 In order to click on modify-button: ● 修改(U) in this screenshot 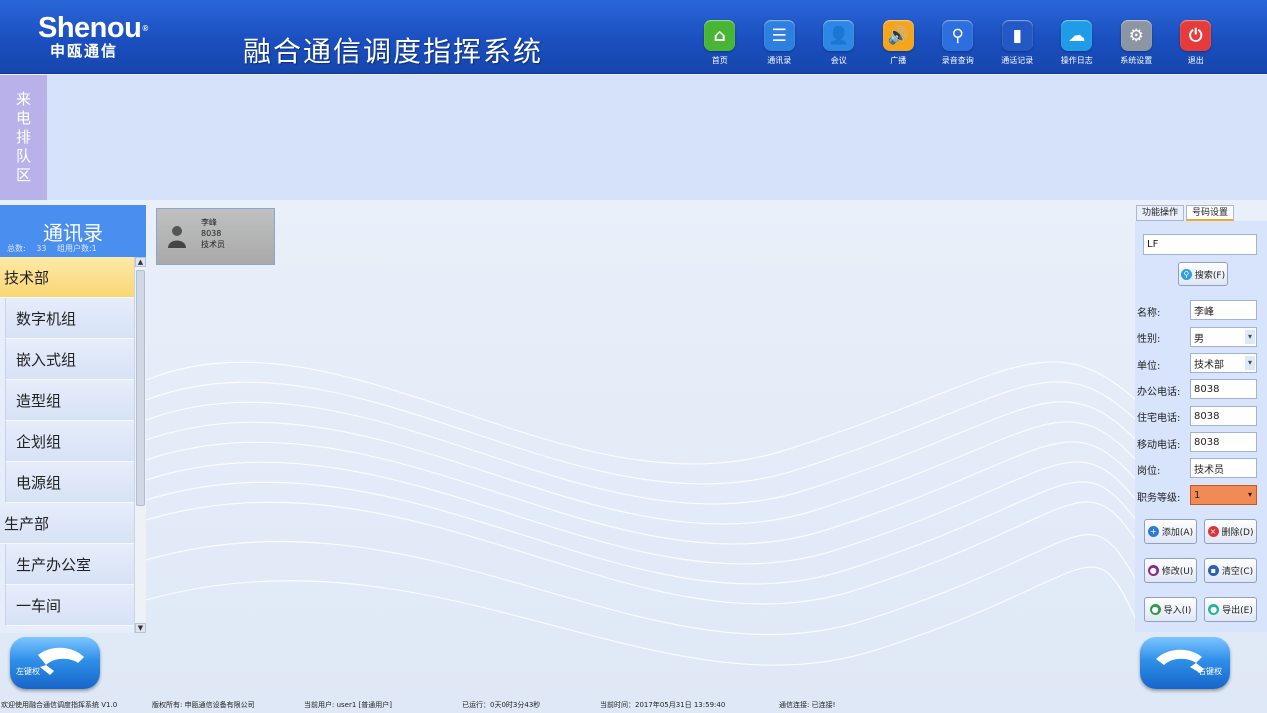, I will do `click(1170, 570)`.